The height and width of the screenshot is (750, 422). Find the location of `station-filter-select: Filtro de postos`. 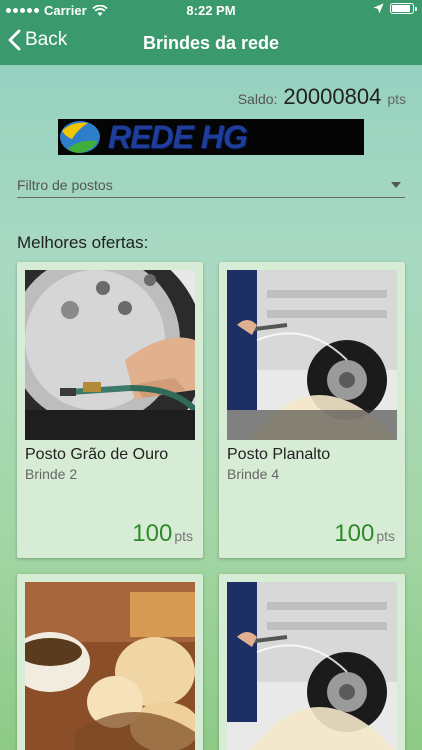

station-filter-select: Filtro de postos is located at coordinates (211, 184).